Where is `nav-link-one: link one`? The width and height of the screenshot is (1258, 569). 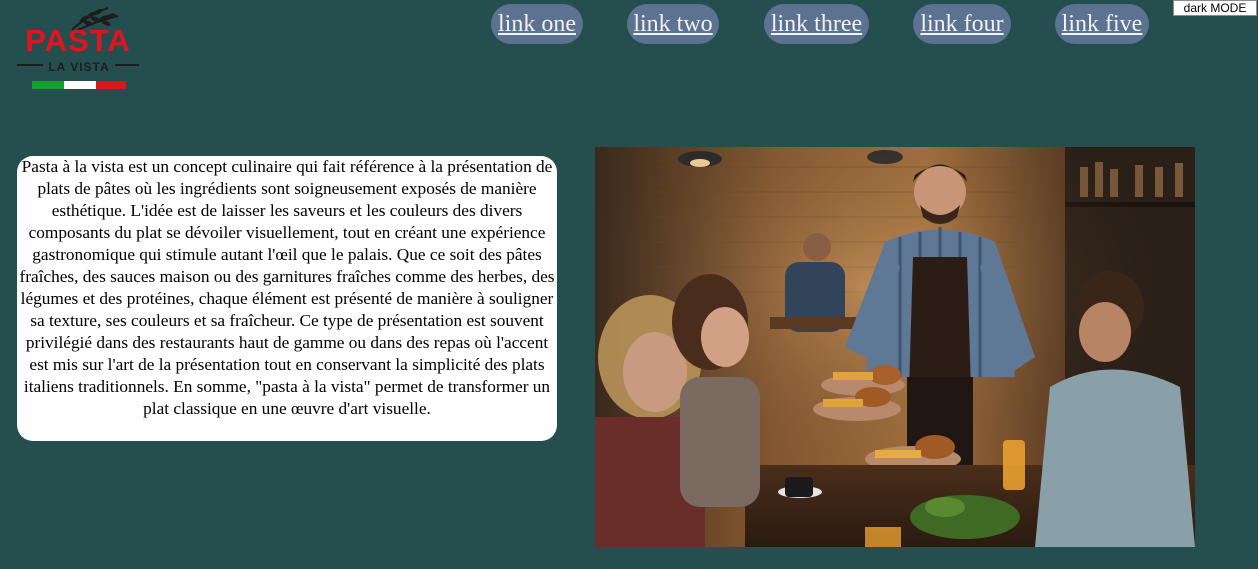 nav-link-one: link one is located at coordinates (537, 24).